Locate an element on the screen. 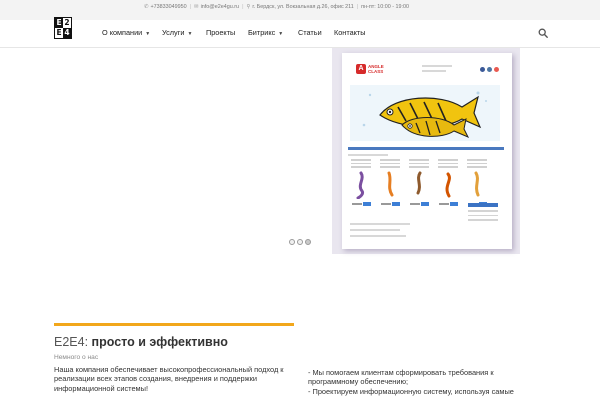 The width and height of the screenshot is (600, 400). screenshot-sidebar-block is located at coordinates (483, 218).